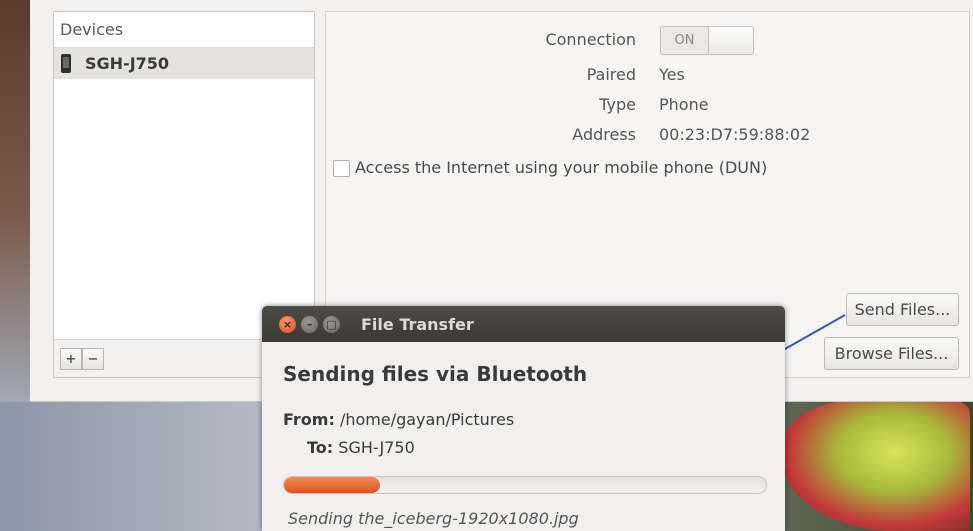  I want to click on to-row: To: SGH-J750, so click(361, 447).